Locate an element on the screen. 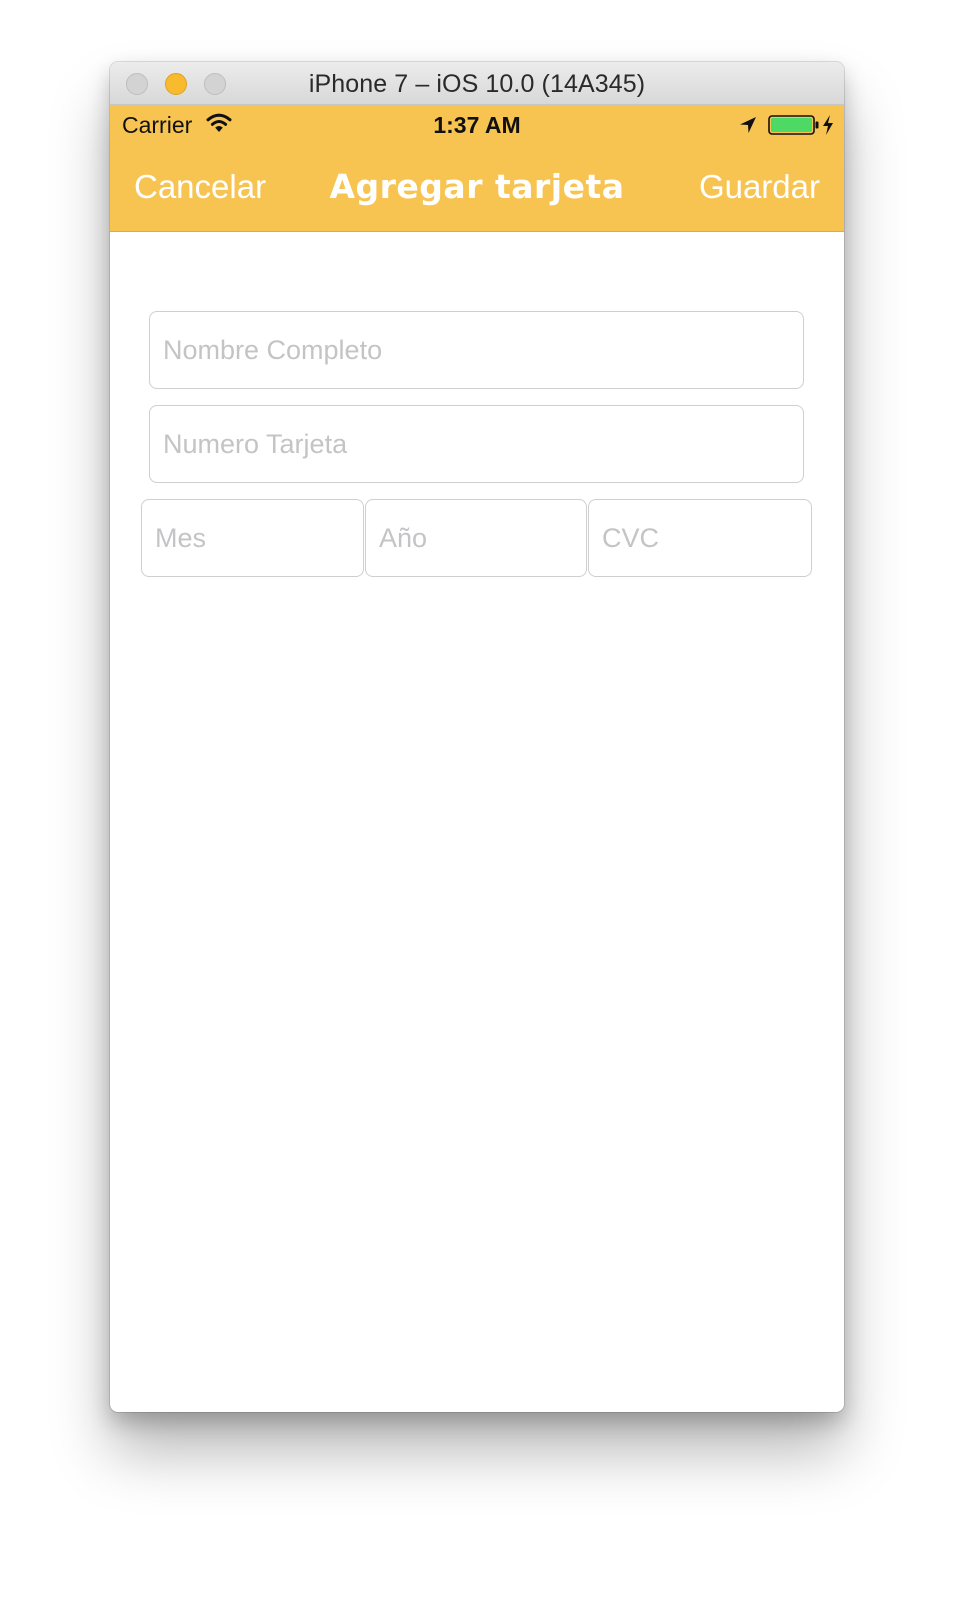 The height and width of the screenshot is (1602, 974). status-bar: Carrier 1:37 AM is located at coordinates (477, 125).